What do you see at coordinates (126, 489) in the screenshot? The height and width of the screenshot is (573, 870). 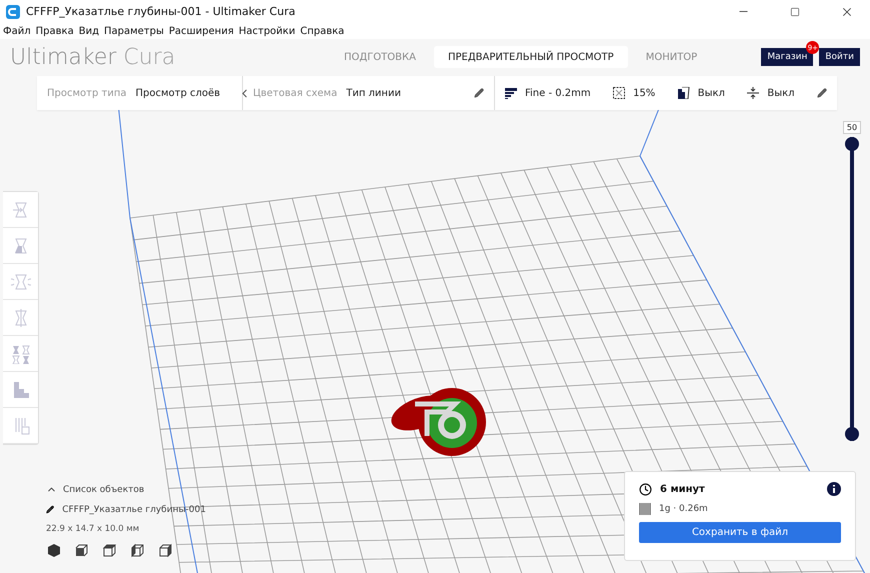 I see `object-list-toggle: Список объектов` at bounding box center [126, 489].